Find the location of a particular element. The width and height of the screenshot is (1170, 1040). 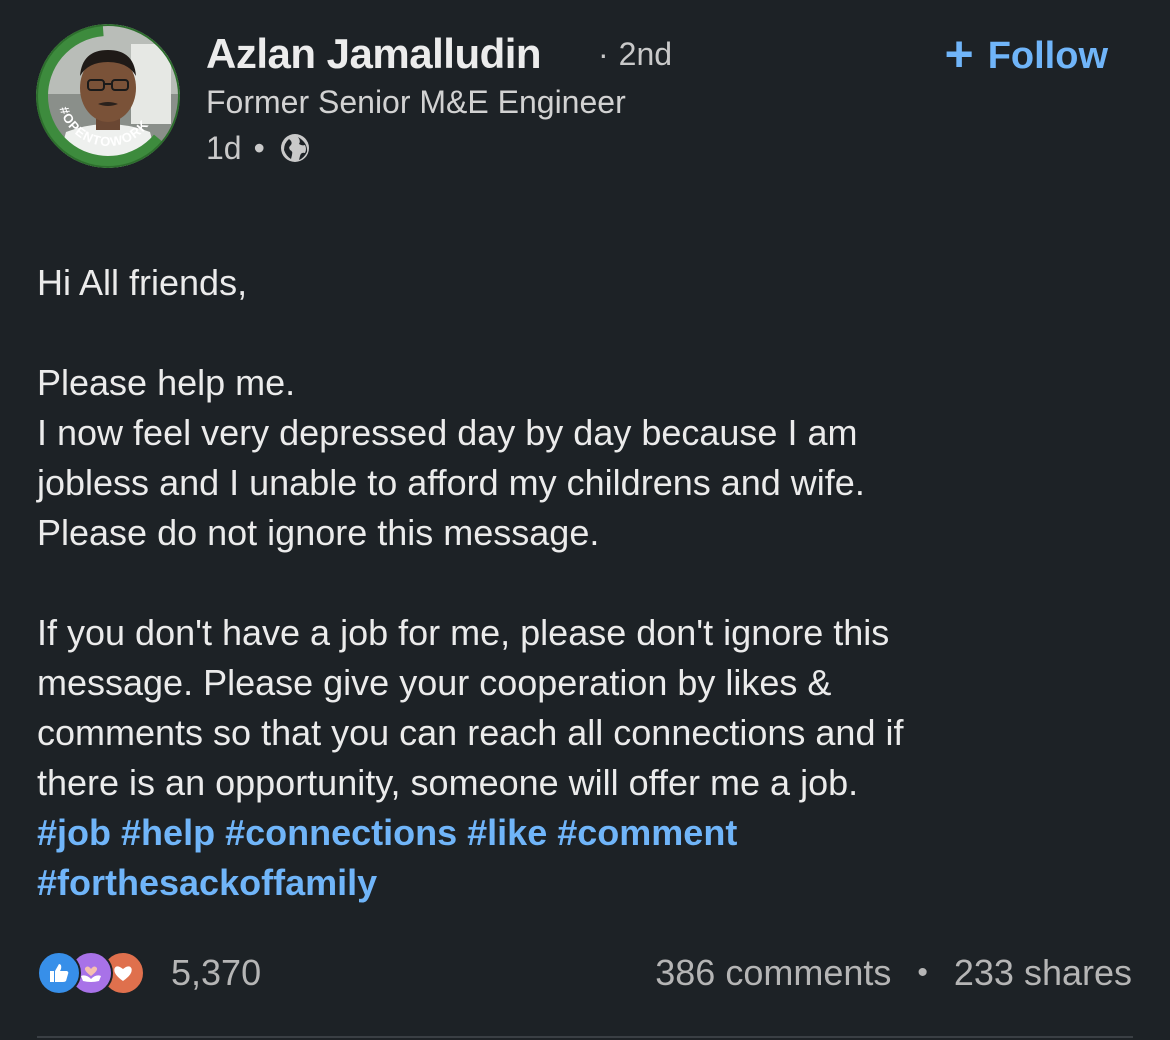

hashtag-connections: #connections is located at coordinates (341, 832).